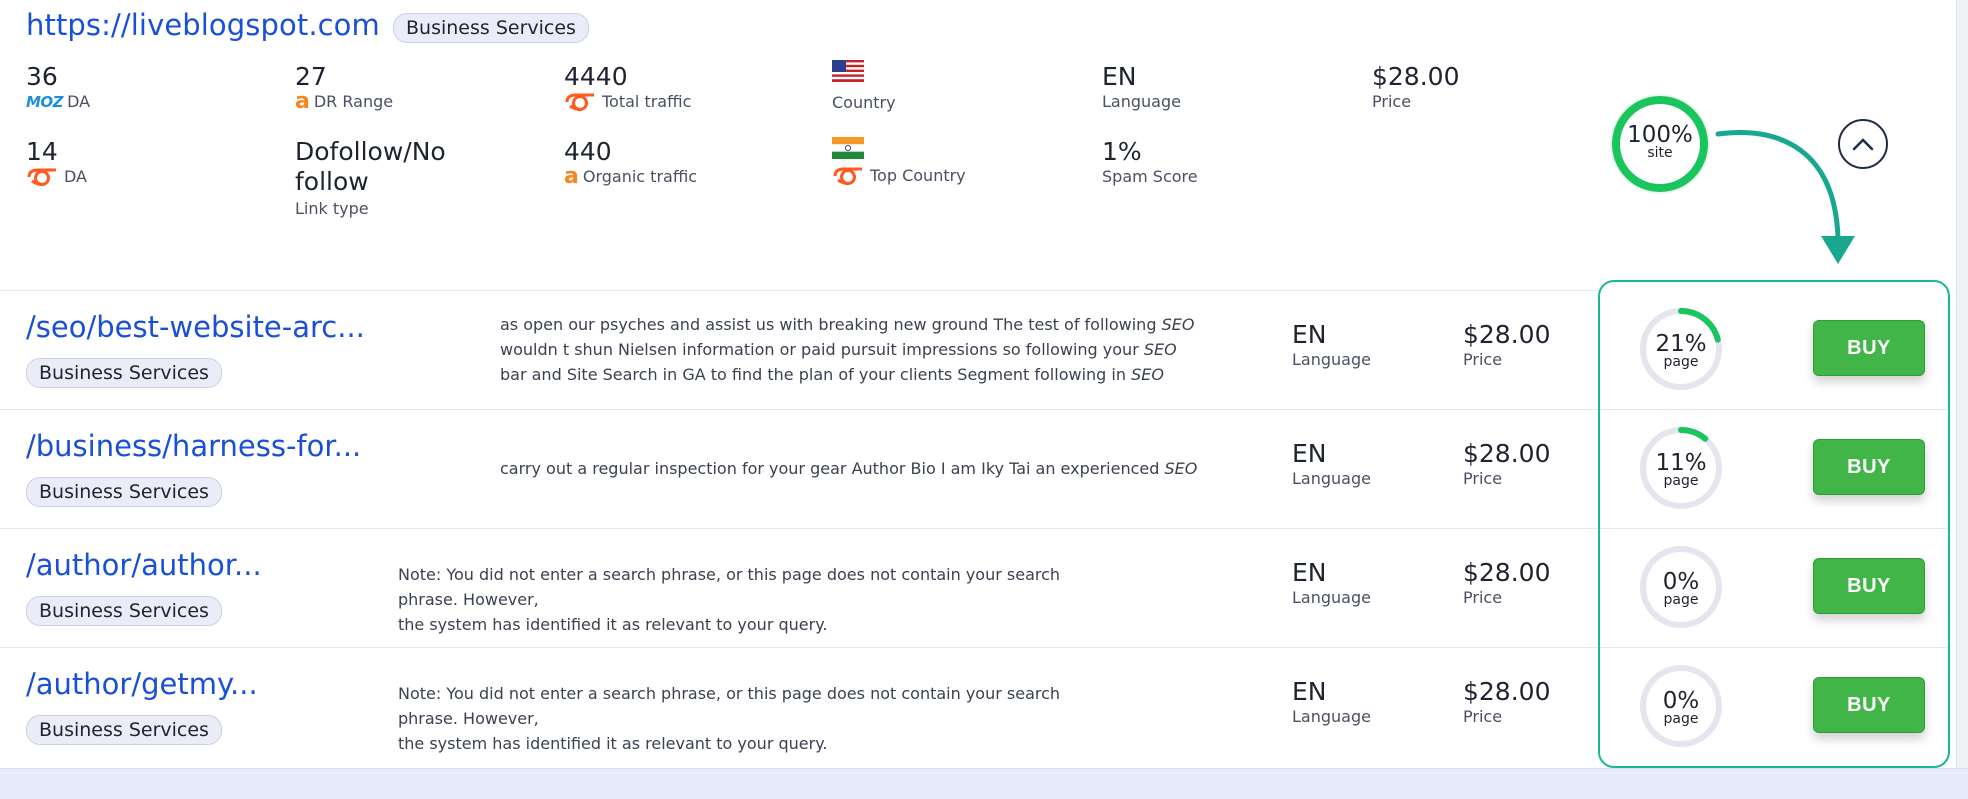 This screenshot has width=1968, height=799. I want to click on metric-total-traffic: 4440 Total traffic, so click(627, 87).